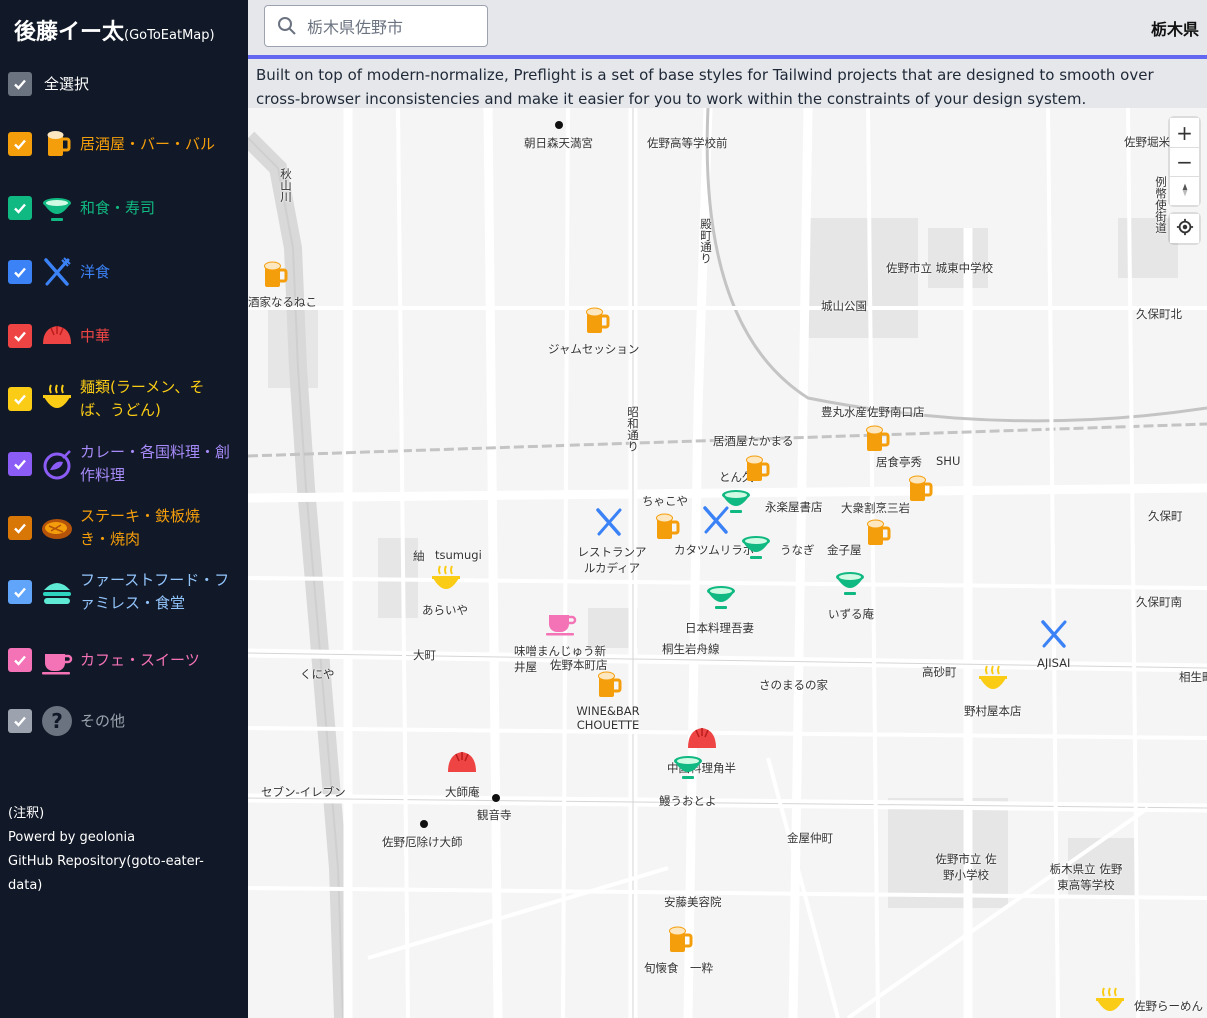 The image size is (1207, 1018). I want to click on map-label: 安藤美容院, so click(693, 902).